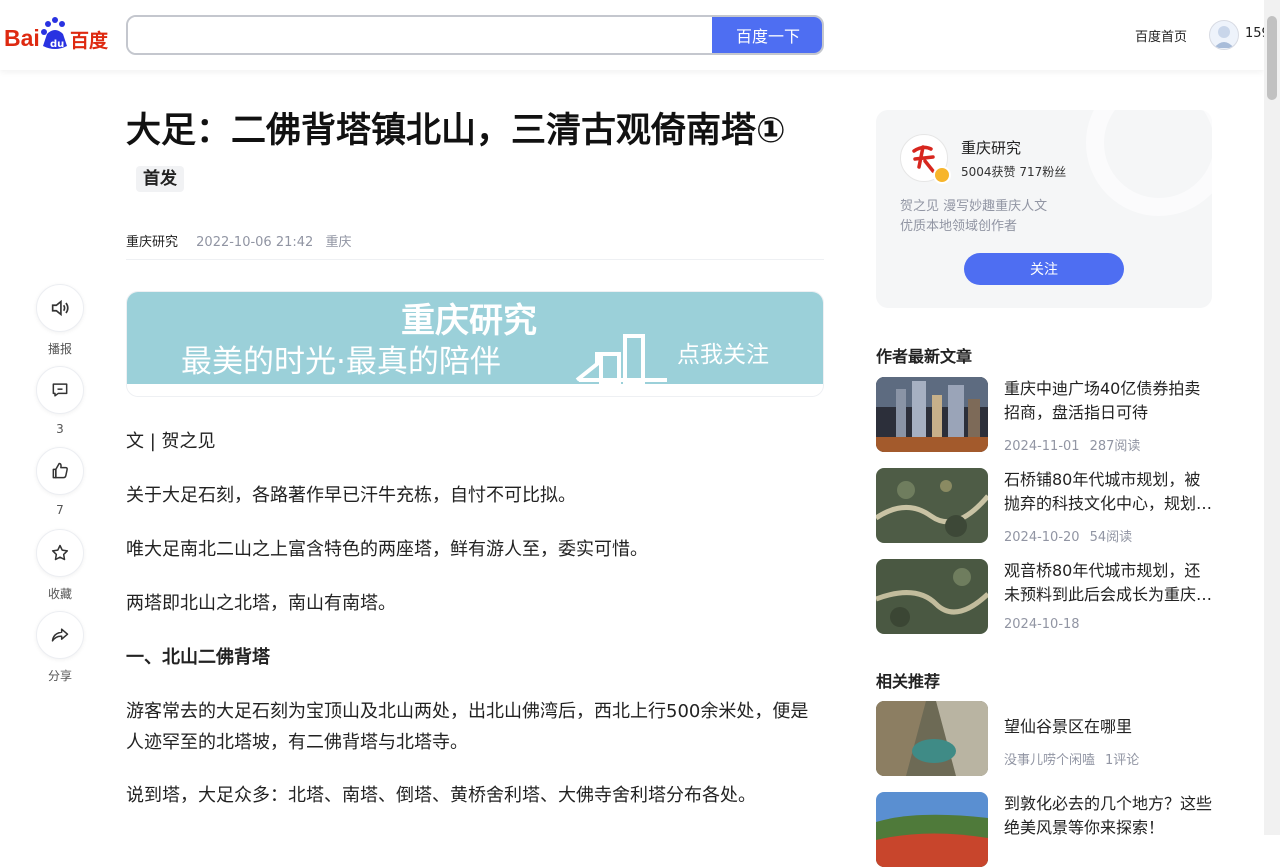  I want to click on article-reads: 54阅读, so click(1111, 537).